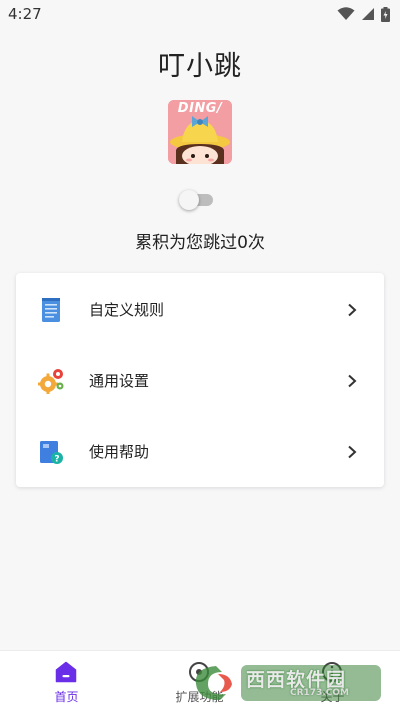  What do you see at coordinates (200, 309) in the screenshot?
I see `menu-item-custom-rules: 自定义规则` at bounding box center [200, 309].